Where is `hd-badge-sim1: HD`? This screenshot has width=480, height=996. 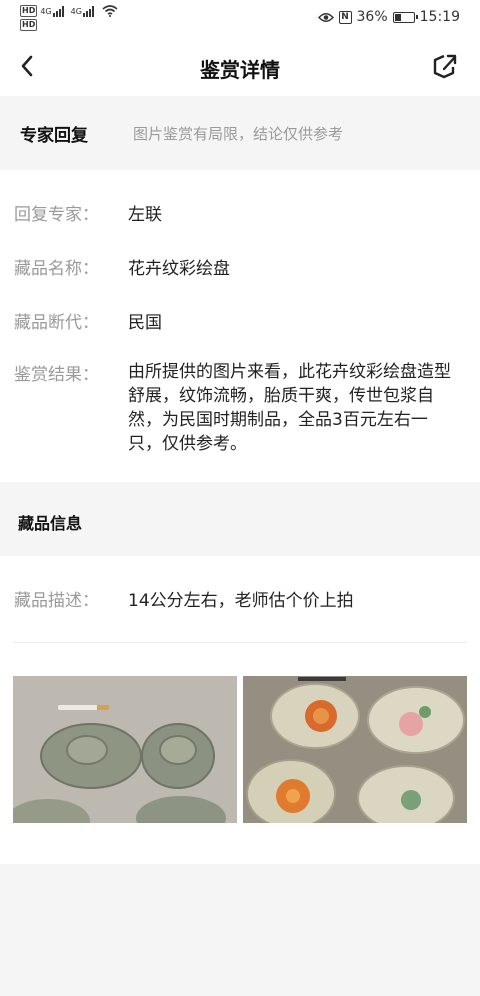
hd-badge-sim1: HD is located at coordinates (29, 11).